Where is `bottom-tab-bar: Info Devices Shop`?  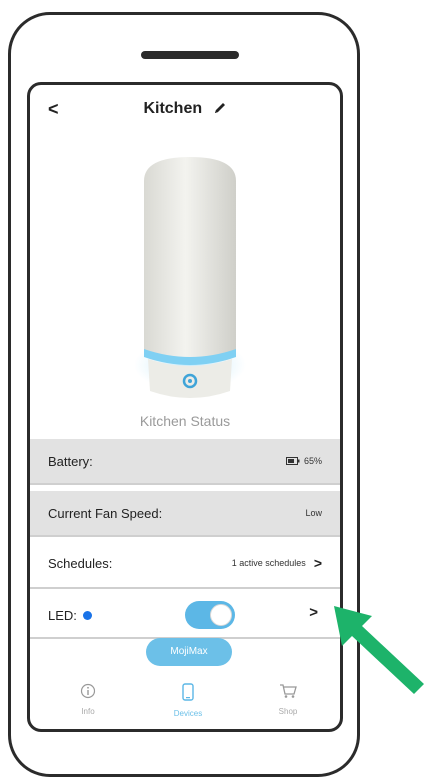 bottom-tab-bar: Info Devices Shop is located at coordinates (185, 702).